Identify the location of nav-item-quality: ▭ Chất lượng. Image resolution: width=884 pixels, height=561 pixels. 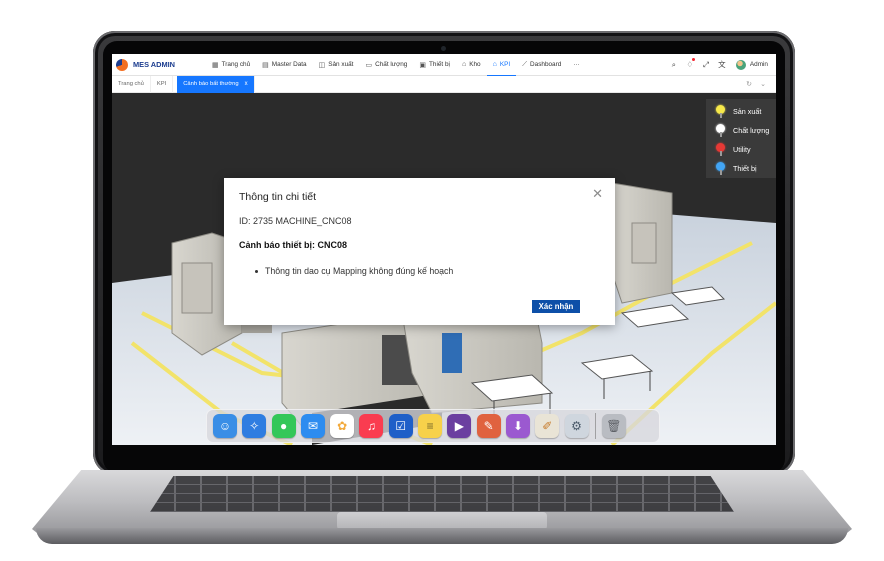
(386, 65).